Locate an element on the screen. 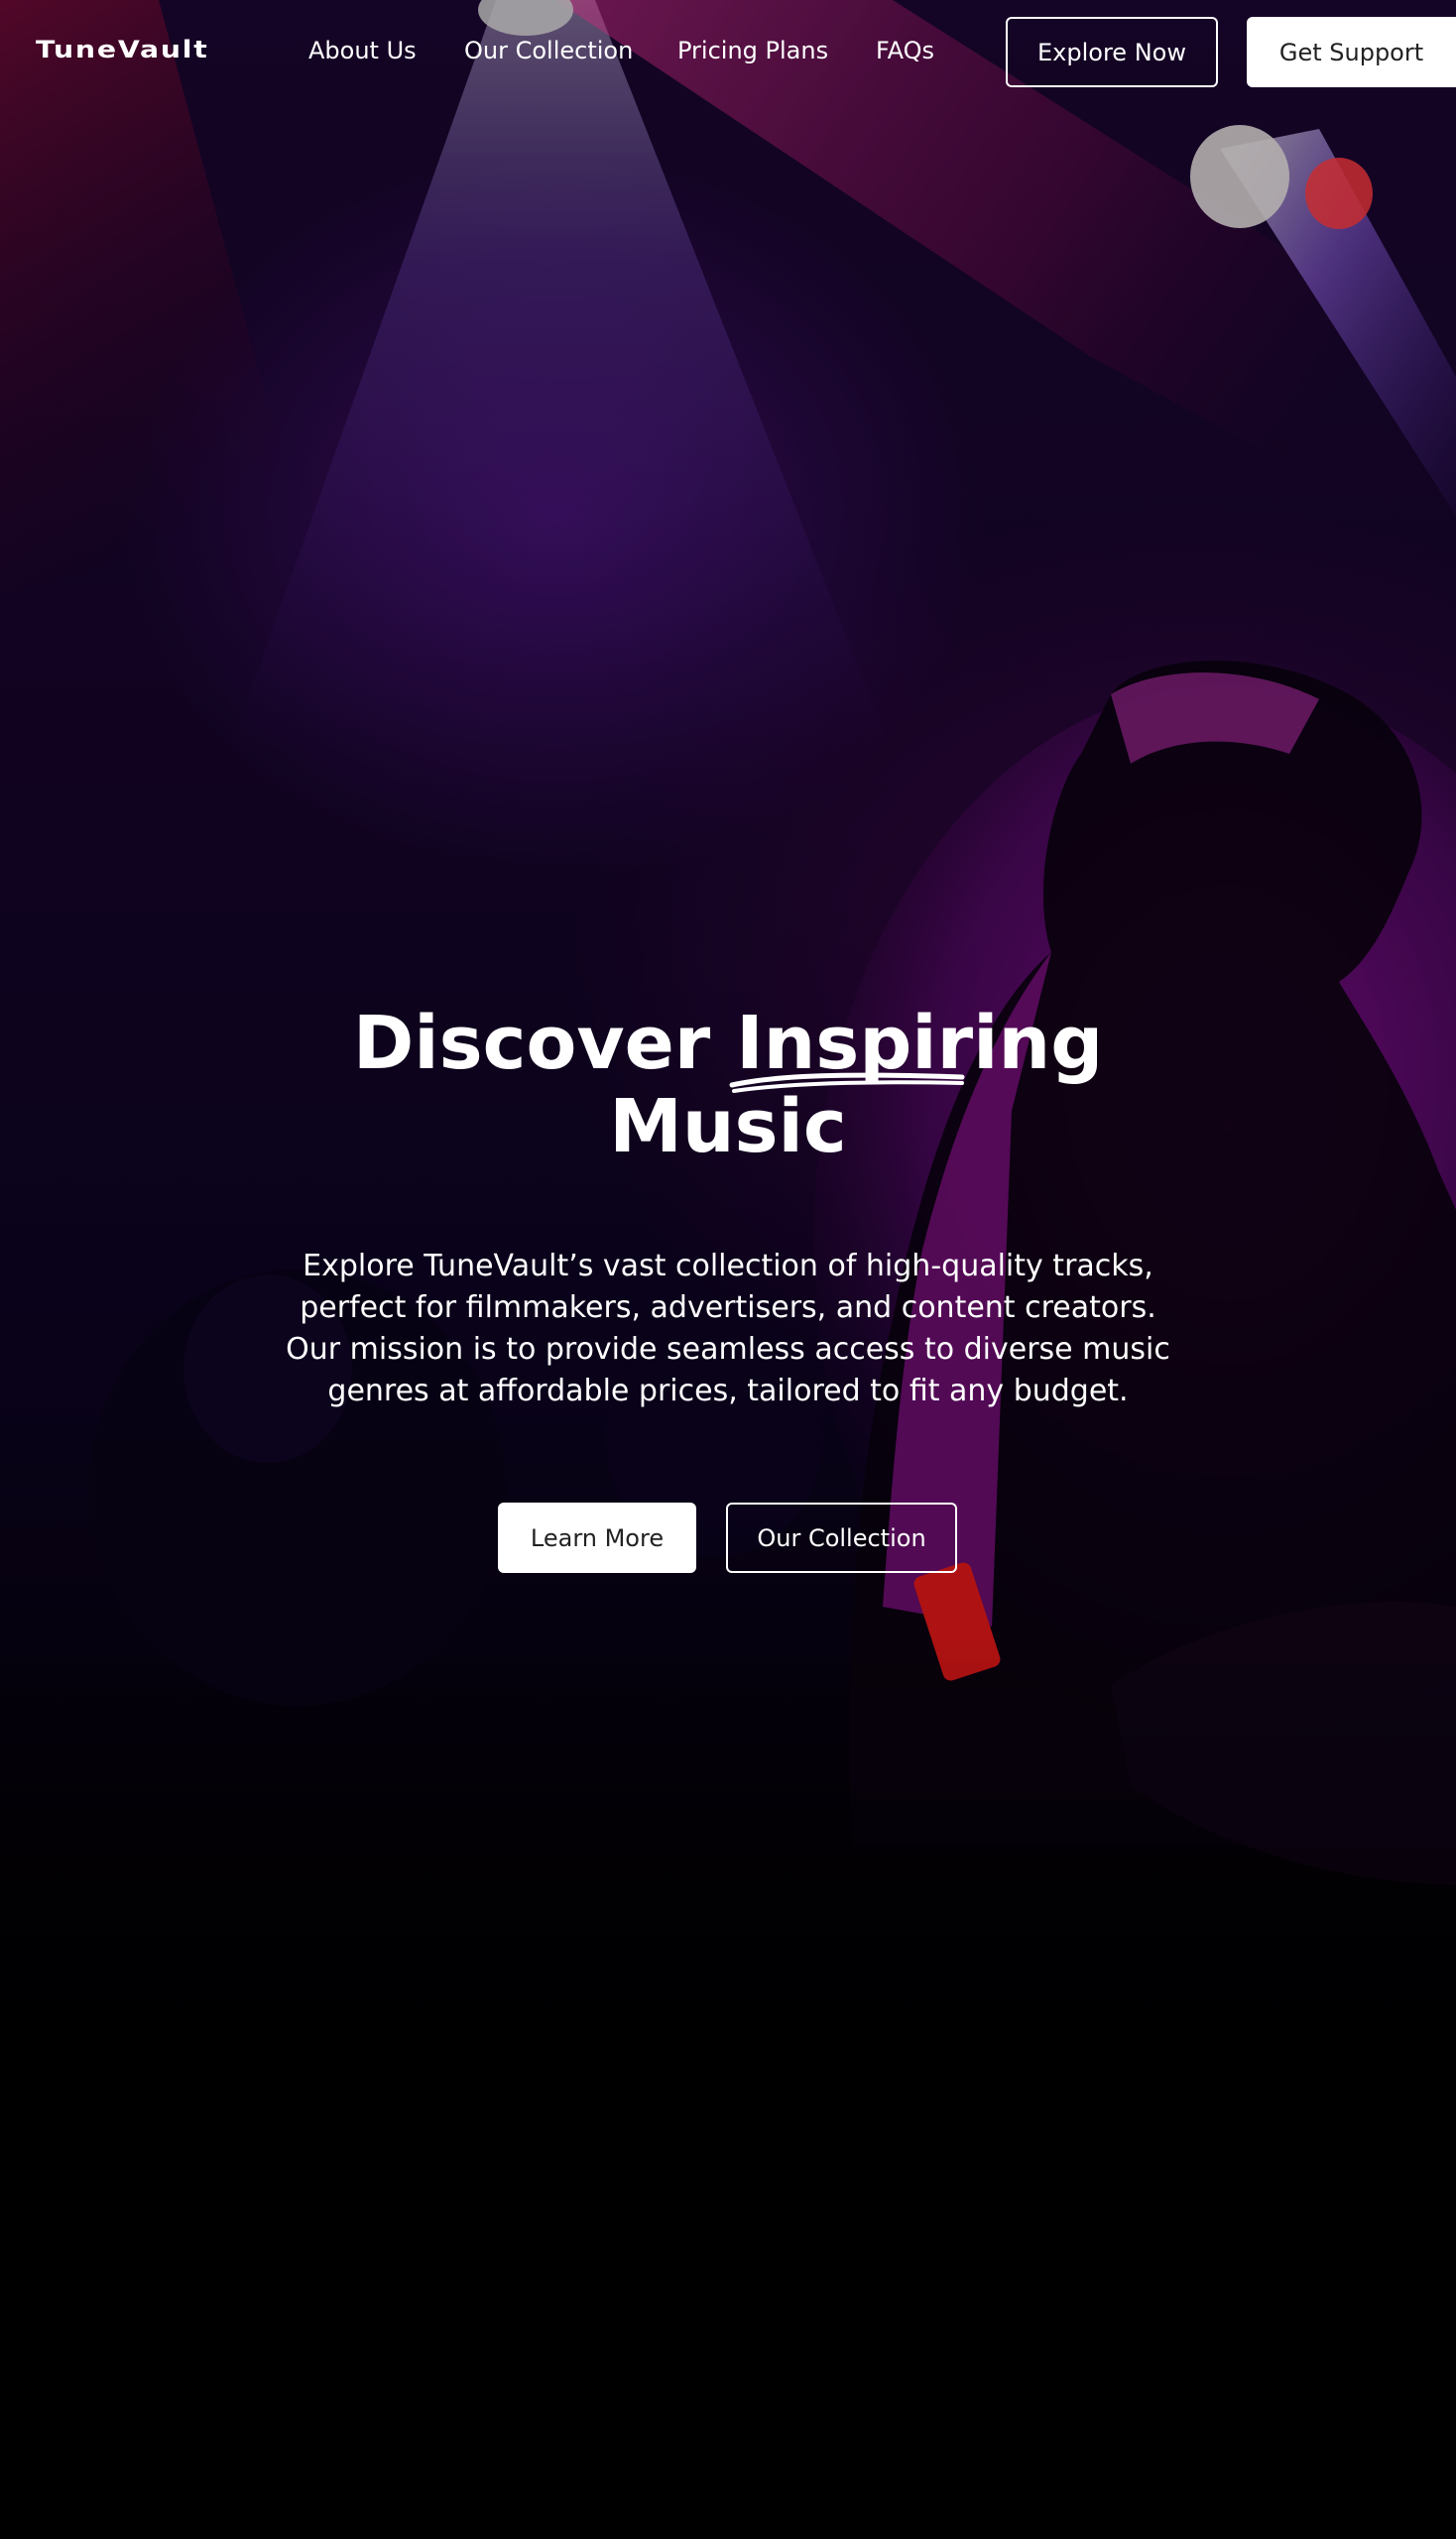  hero-title-line-2: Music is located at coordinates (728, 1127).